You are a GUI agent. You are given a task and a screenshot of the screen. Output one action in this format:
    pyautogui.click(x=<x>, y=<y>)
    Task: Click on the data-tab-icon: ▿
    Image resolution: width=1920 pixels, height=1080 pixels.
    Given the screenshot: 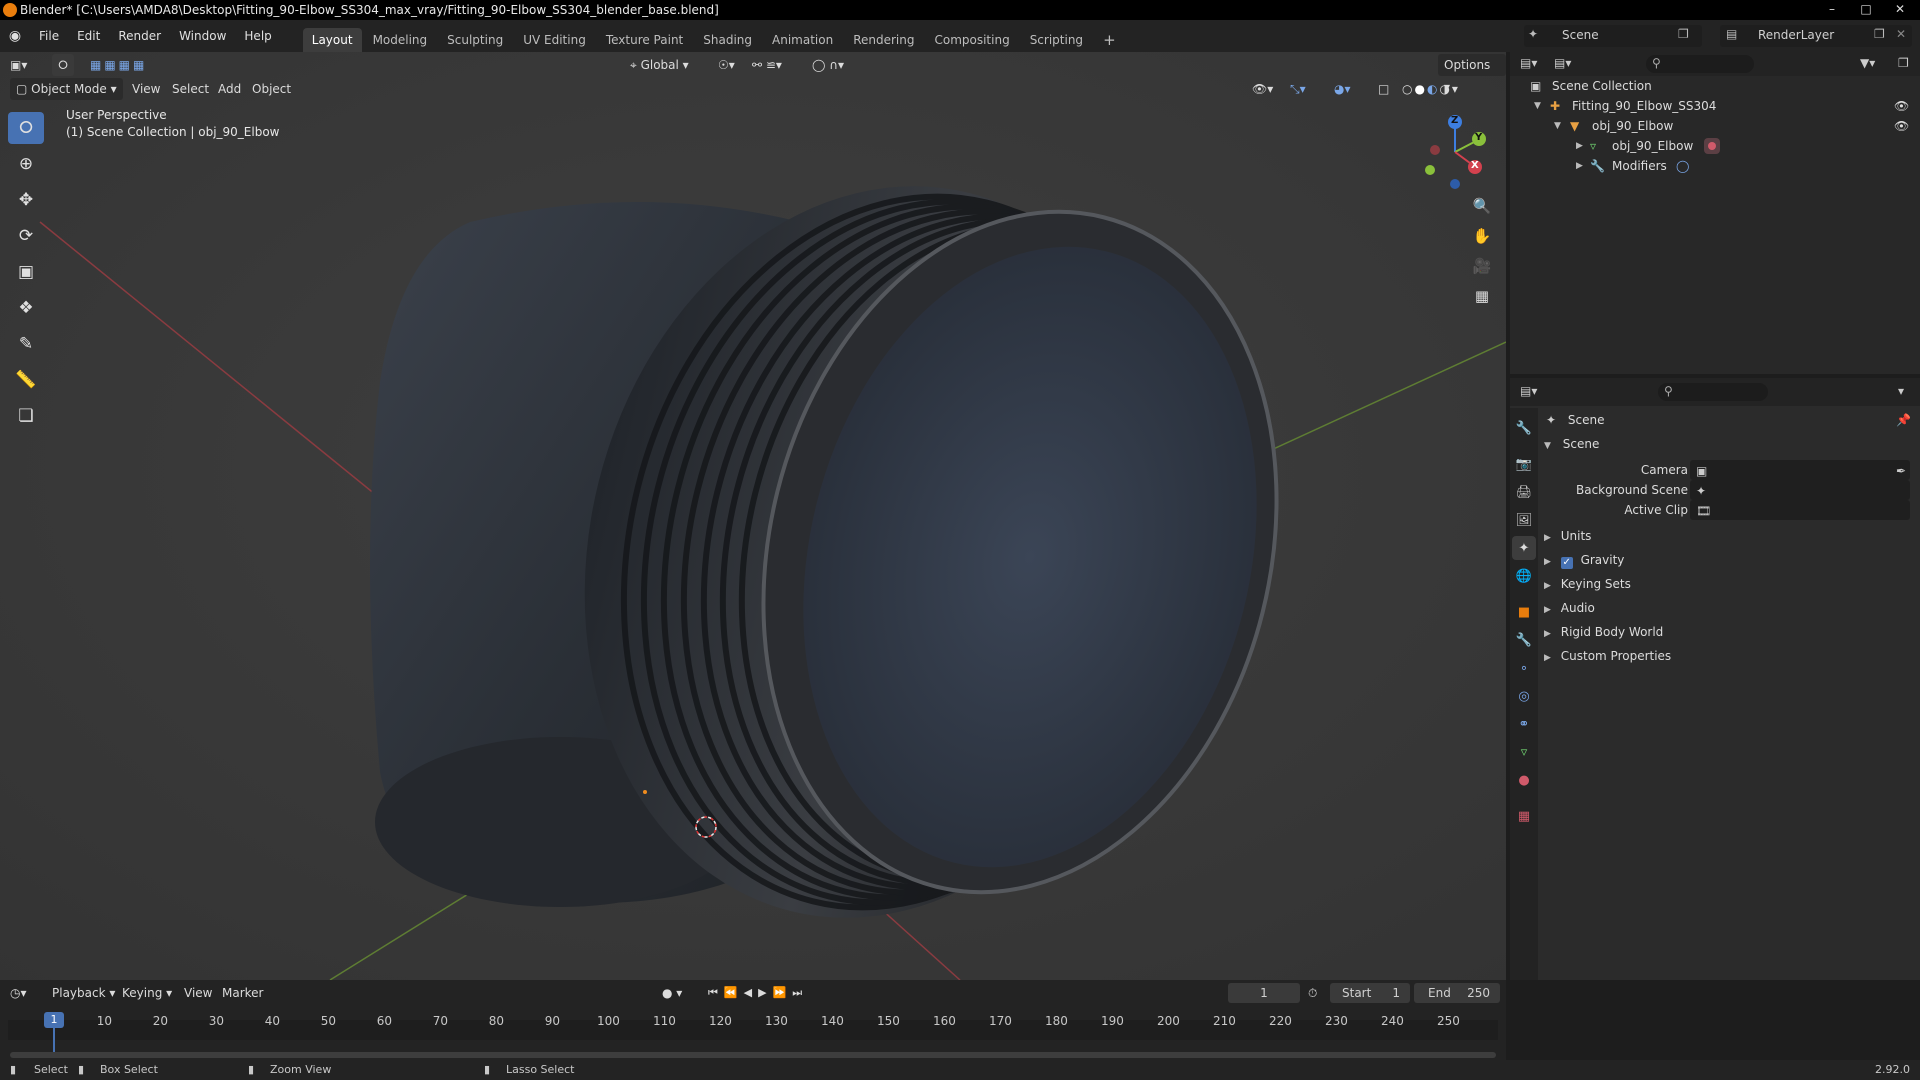 What is the action you would take?
    pyautogui.click(x=1524, y=752)
    